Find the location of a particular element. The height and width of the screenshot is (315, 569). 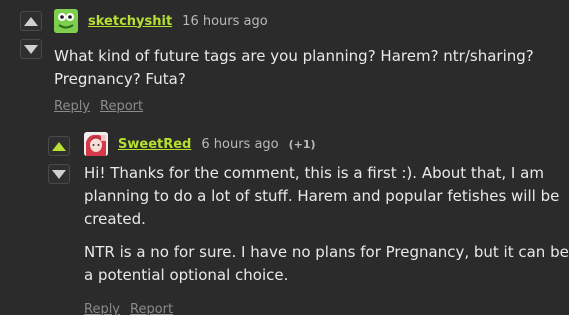

frog-avatar-icon is located at coordinates (66, 21).